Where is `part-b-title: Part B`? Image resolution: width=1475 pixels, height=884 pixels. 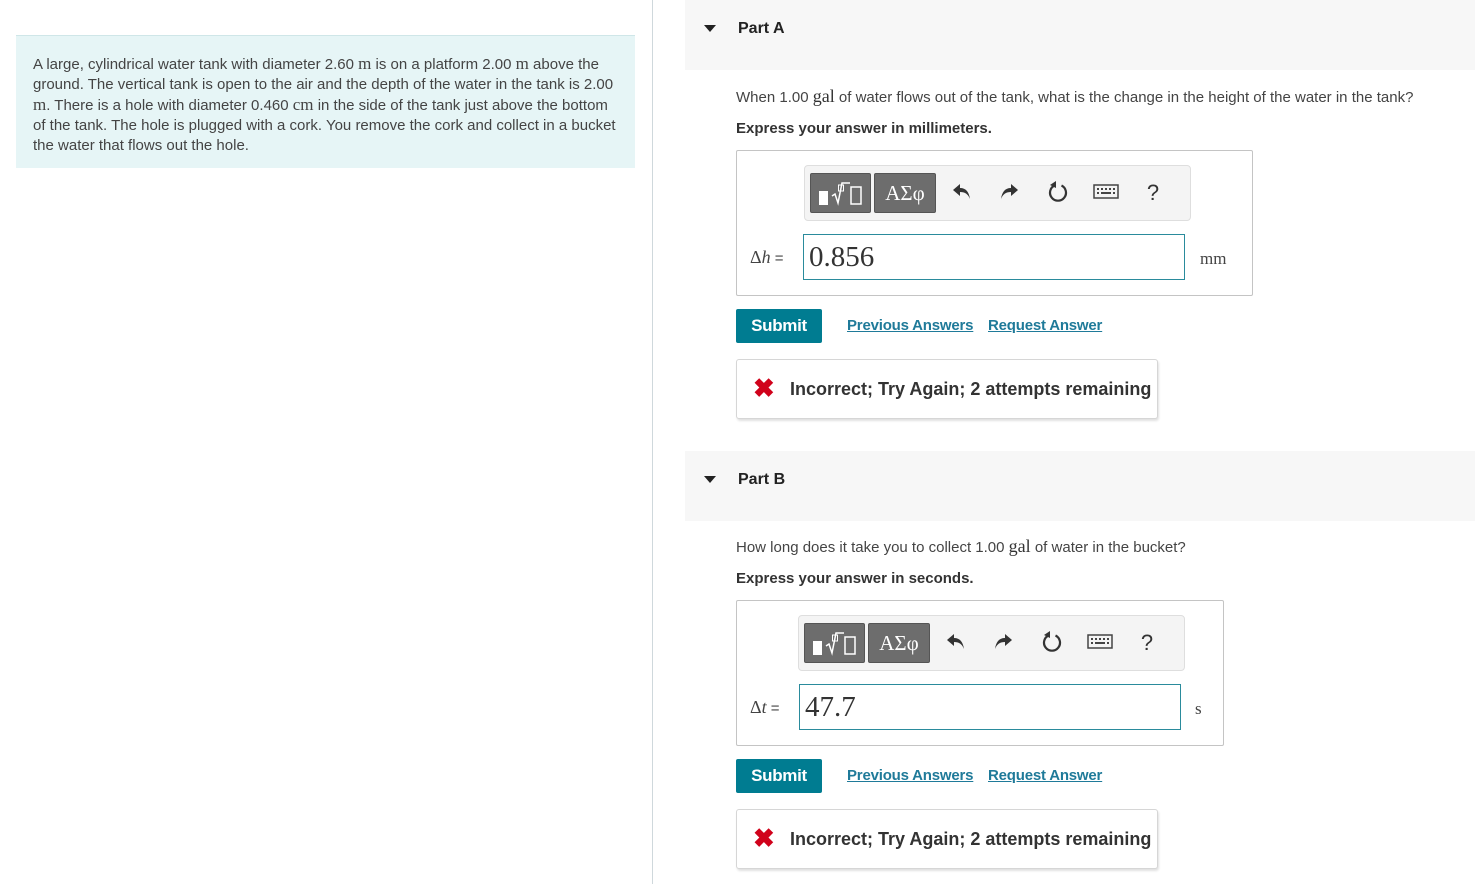
part-b-title: Part B is located at coordinates (762, 479).